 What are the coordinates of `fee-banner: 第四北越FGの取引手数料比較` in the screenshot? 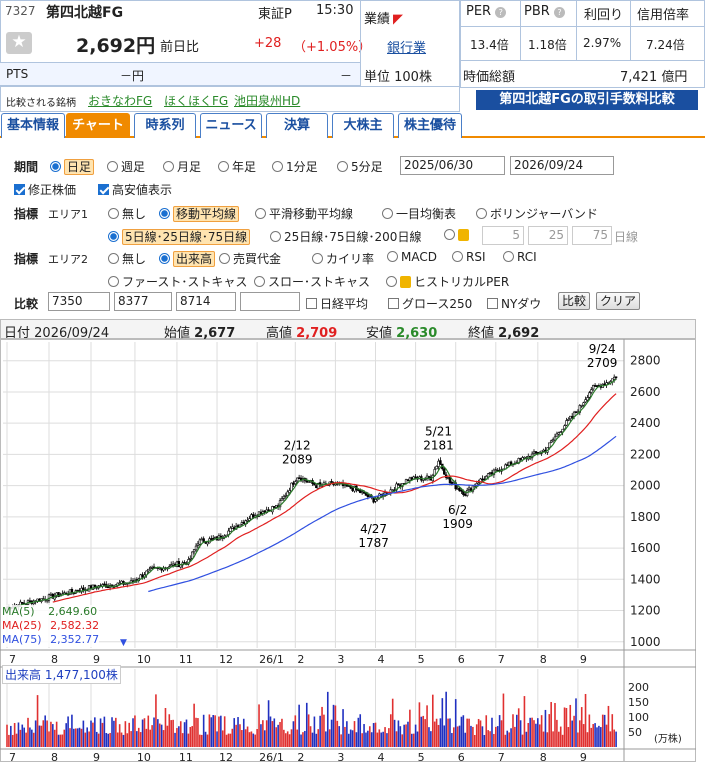 It's located at (587, 100).